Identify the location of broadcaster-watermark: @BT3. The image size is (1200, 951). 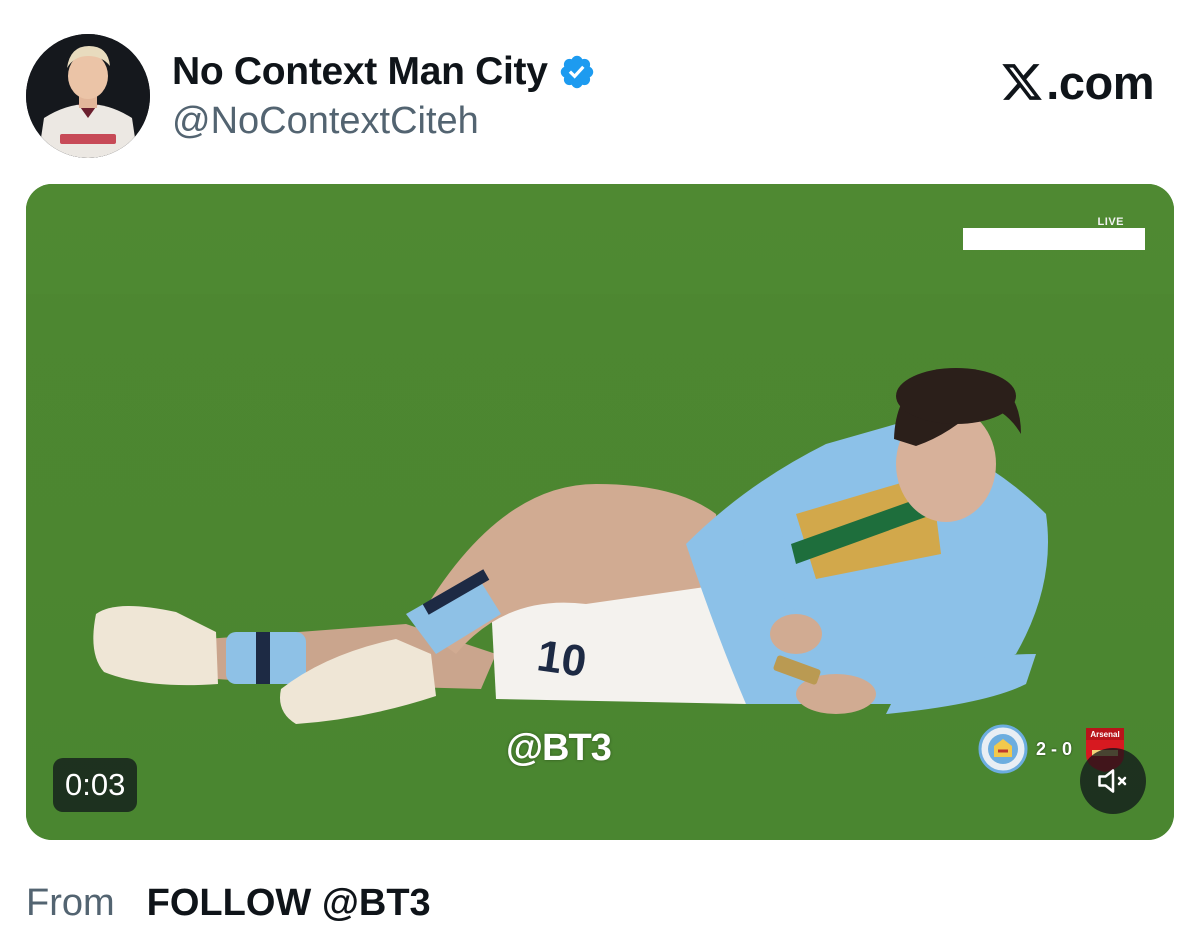
(559, 748).